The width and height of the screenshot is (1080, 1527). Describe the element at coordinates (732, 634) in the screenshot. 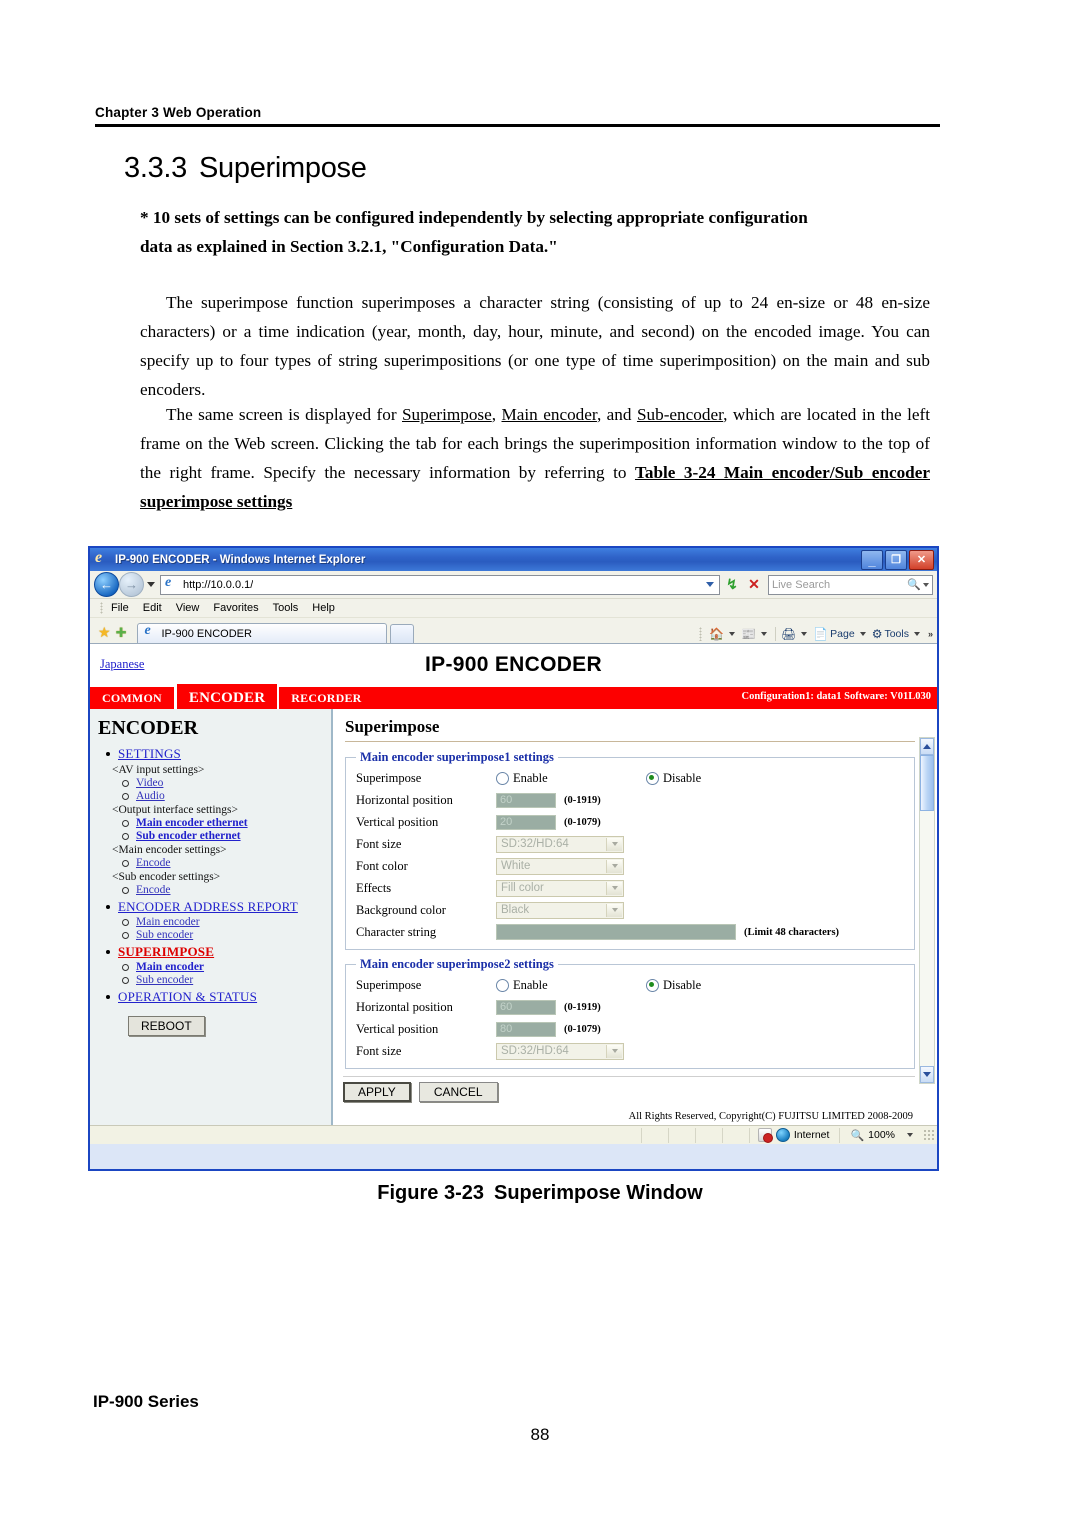

I see `home-chevron-down-icon` at that location.